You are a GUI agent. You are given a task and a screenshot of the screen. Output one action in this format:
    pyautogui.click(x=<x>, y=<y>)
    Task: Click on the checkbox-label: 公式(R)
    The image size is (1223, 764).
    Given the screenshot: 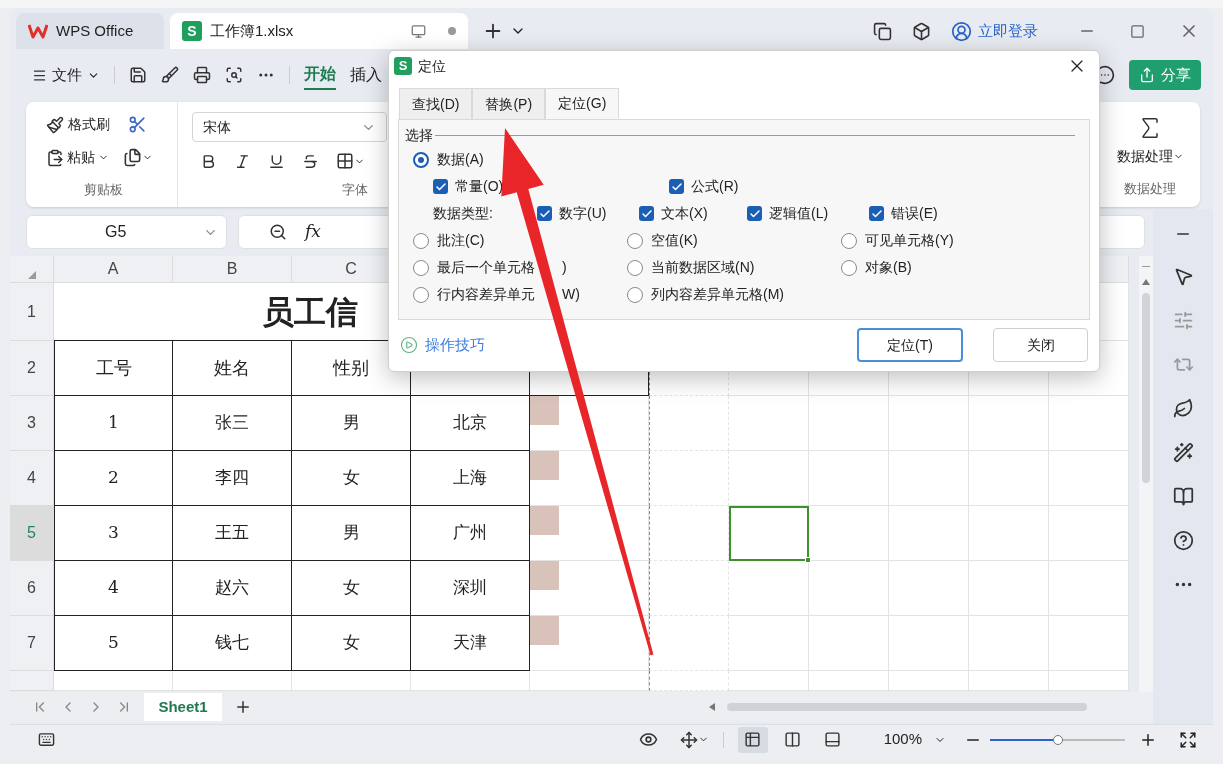 What is the action you would take?
    pyautogui.click(x=715, y=186)
    